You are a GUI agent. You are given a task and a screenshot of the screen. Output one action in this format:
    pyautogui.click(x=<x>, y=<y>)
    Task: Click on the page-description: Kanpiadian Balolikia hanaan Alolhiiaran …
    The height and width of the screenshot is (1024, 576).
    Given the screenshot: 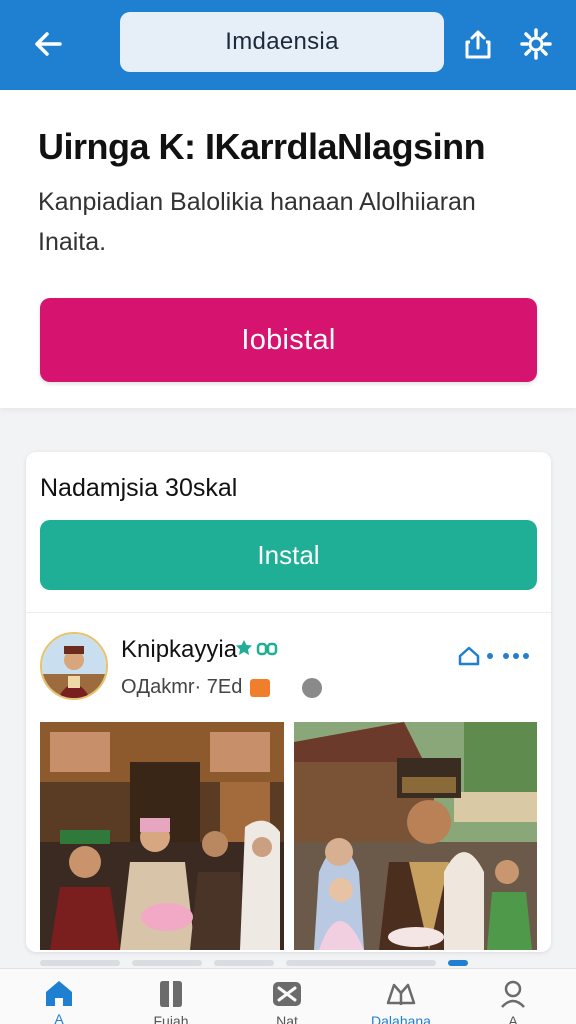 What is the action you would take?
    pyautogui.click(x=257, y=222)
    